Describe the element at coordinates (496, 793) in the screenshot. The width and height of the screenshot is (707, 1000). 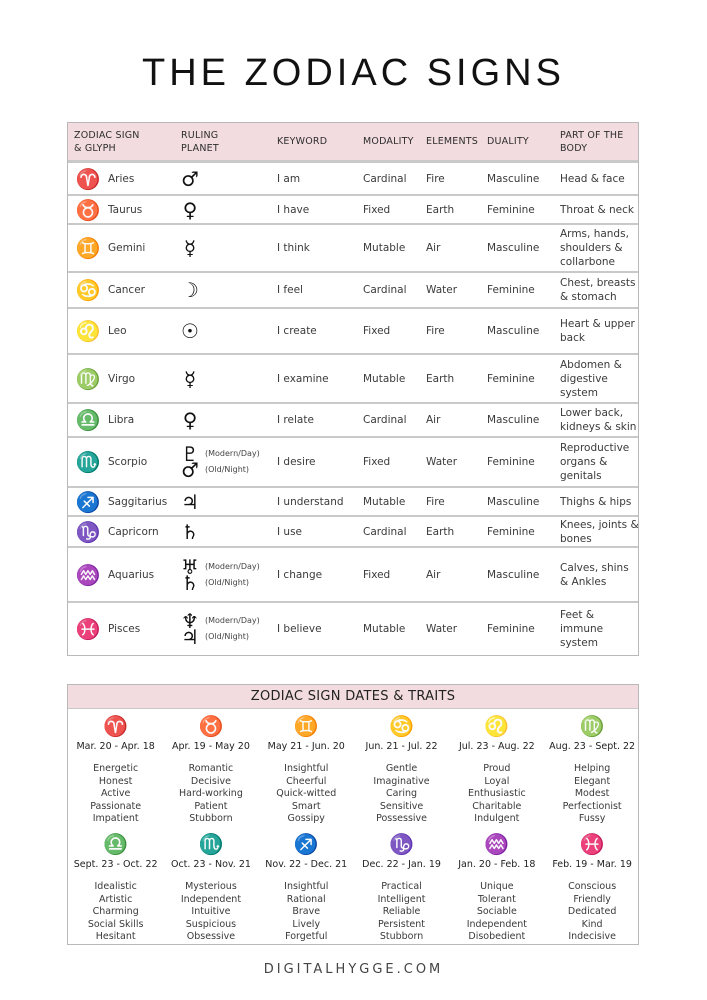
I see `trait-item: Enthusiastic` at that location.